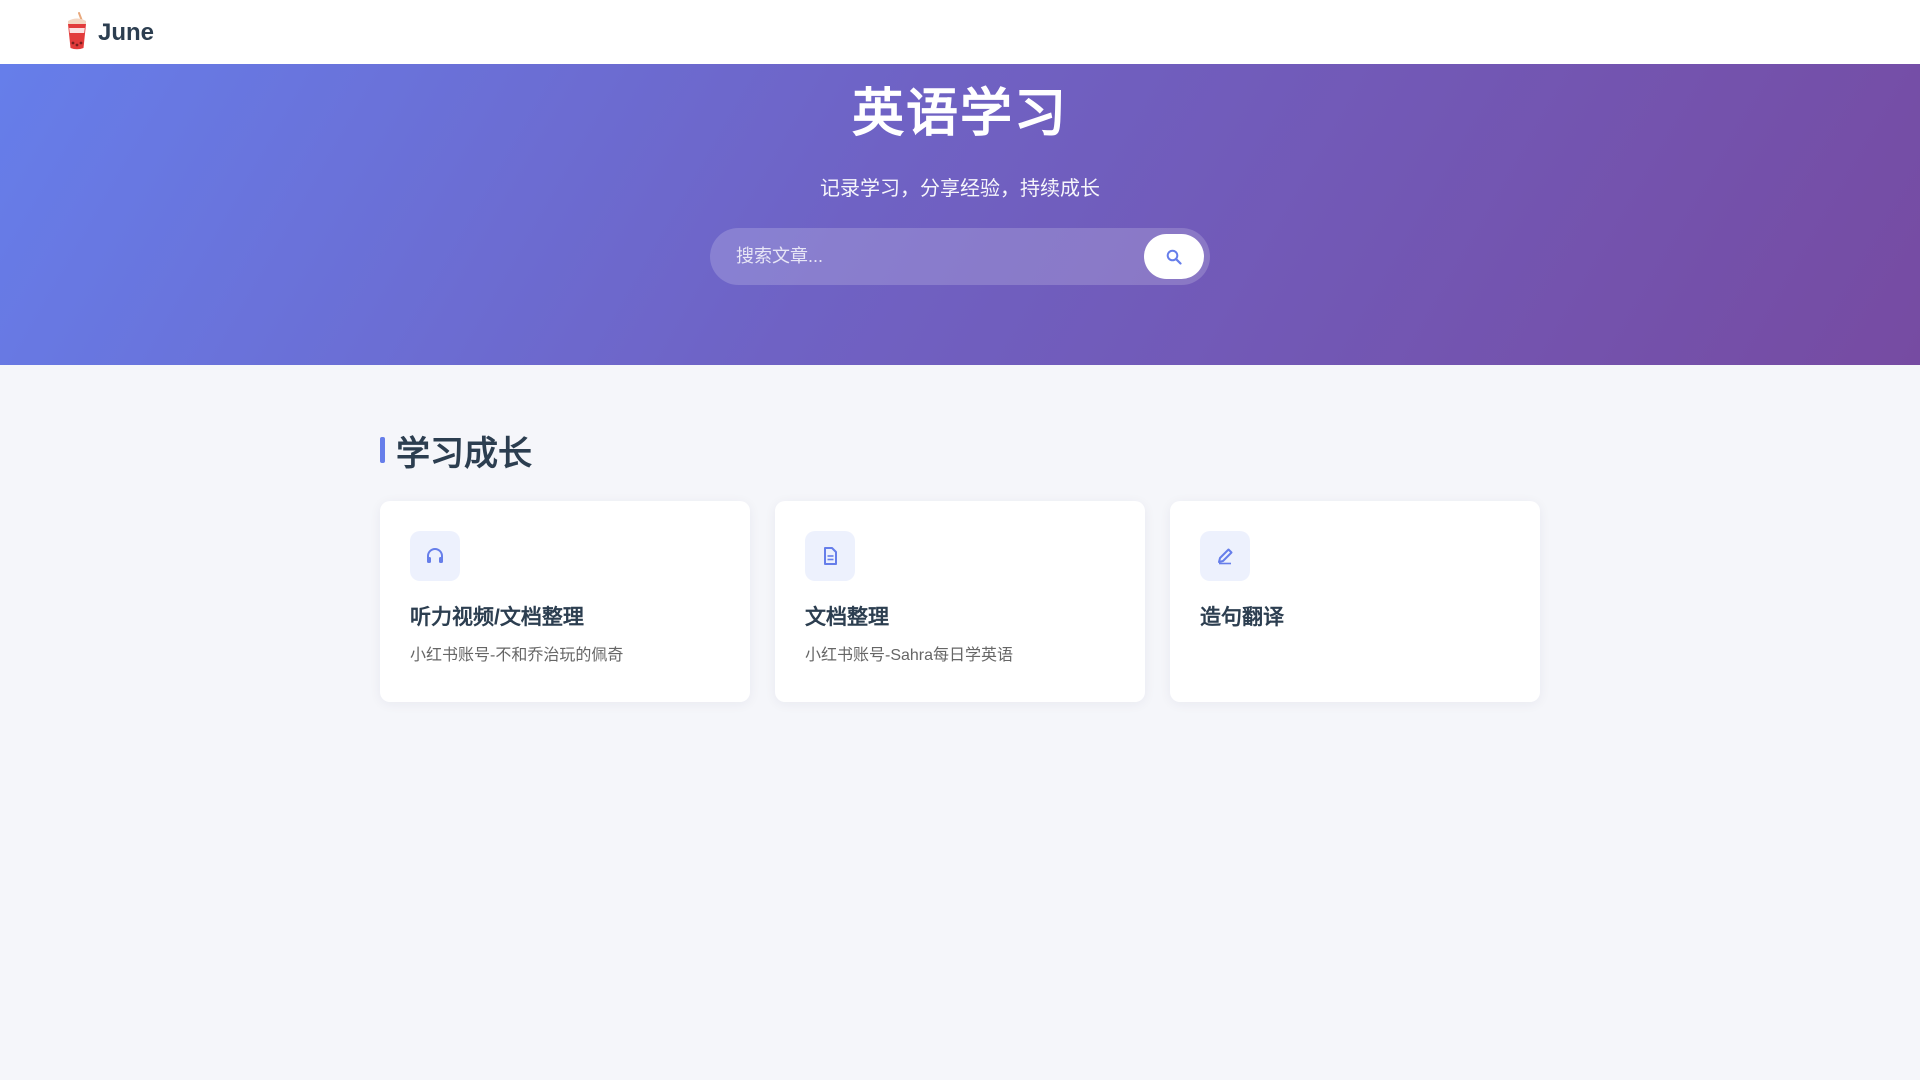  Describe the element at coordinates (940, 256) in the screenshot. I see `search-input` at that location.